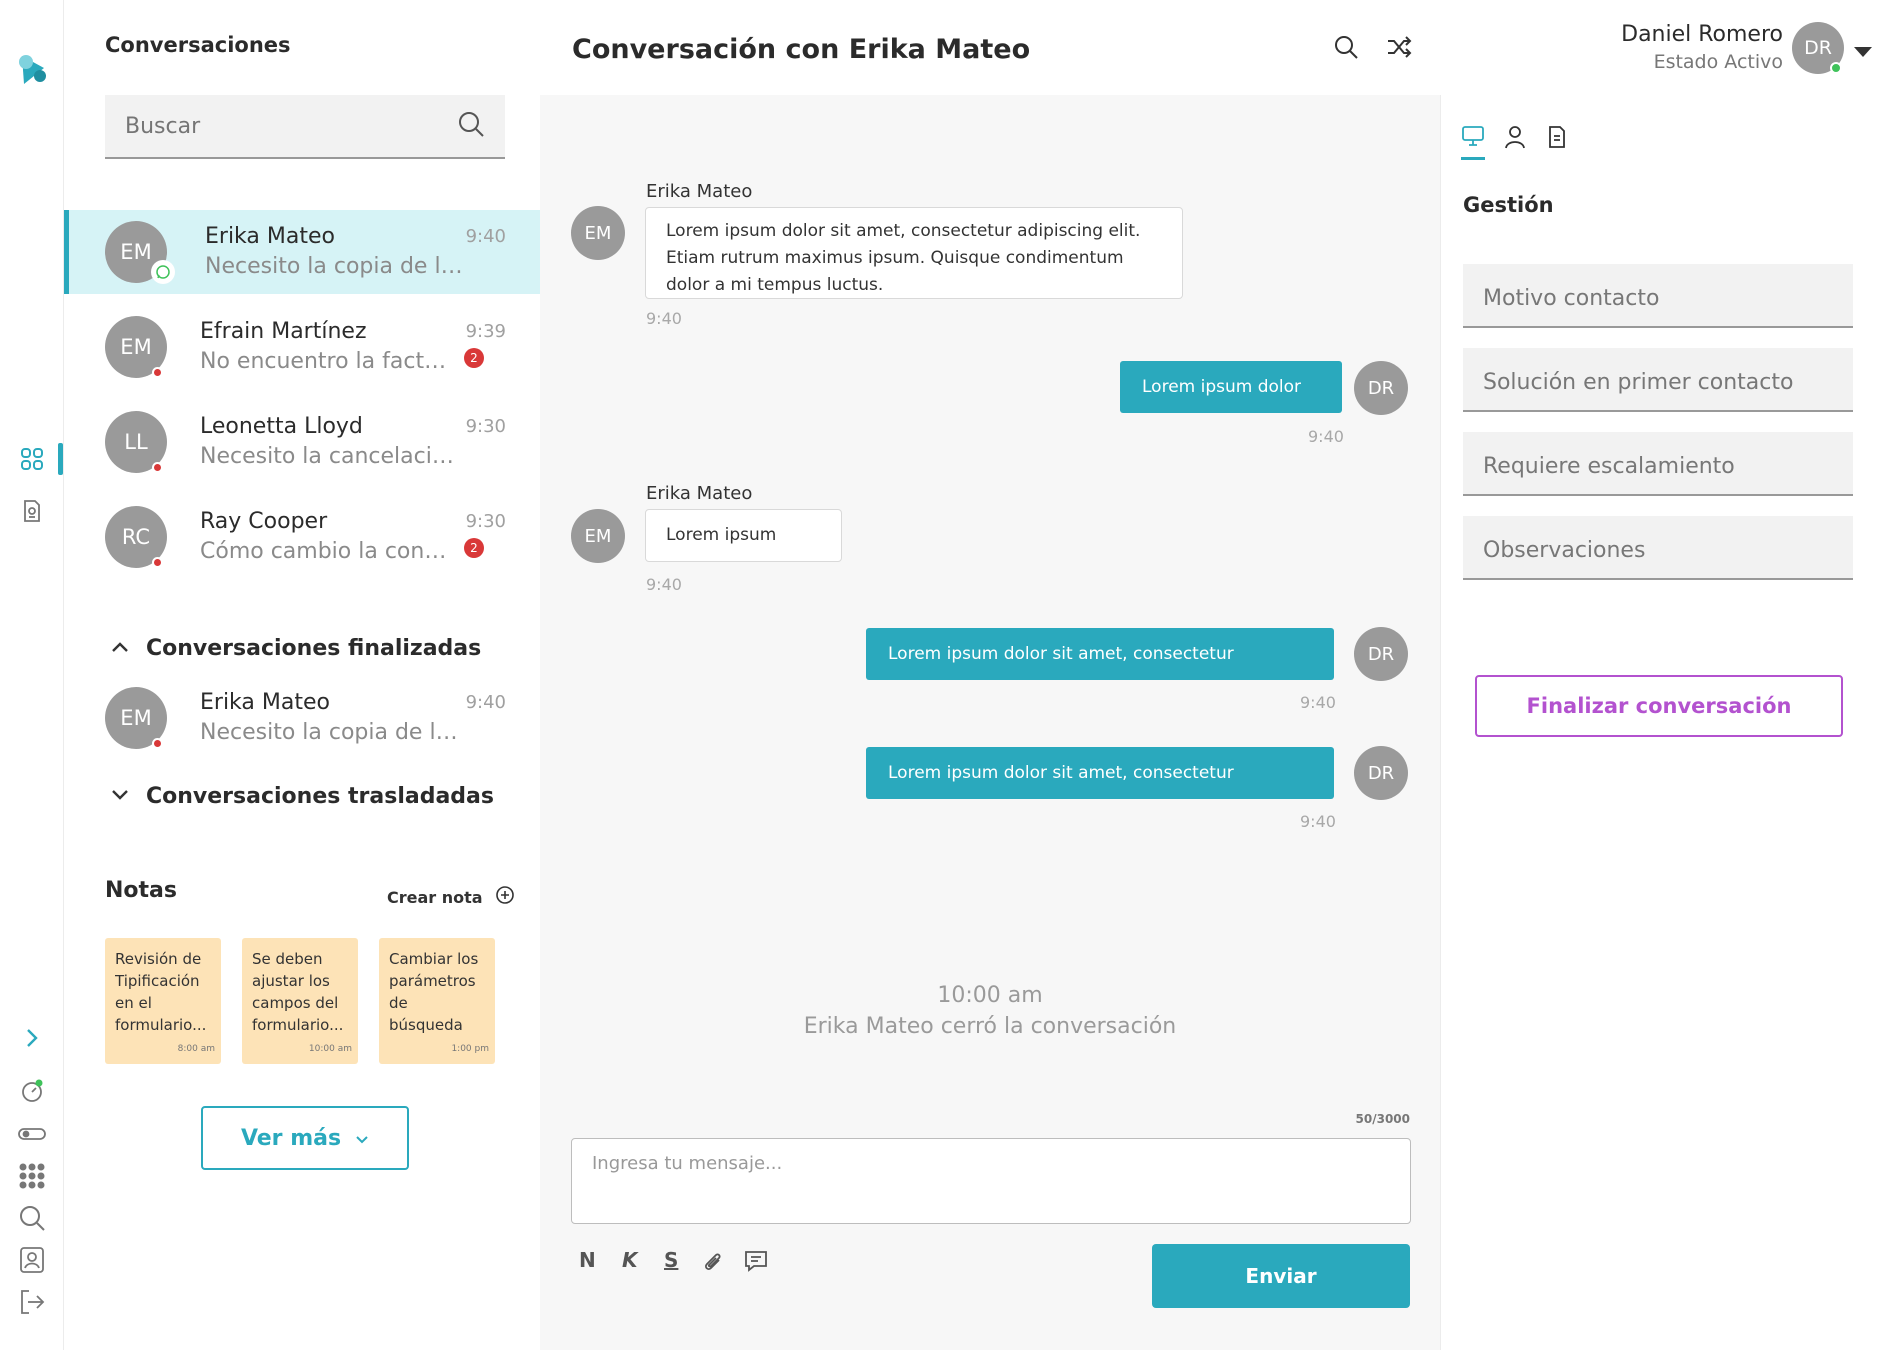 This screenshot has height=1350, width=1898. I want to click on closed-time: 10:00 am, so click(990, 995).